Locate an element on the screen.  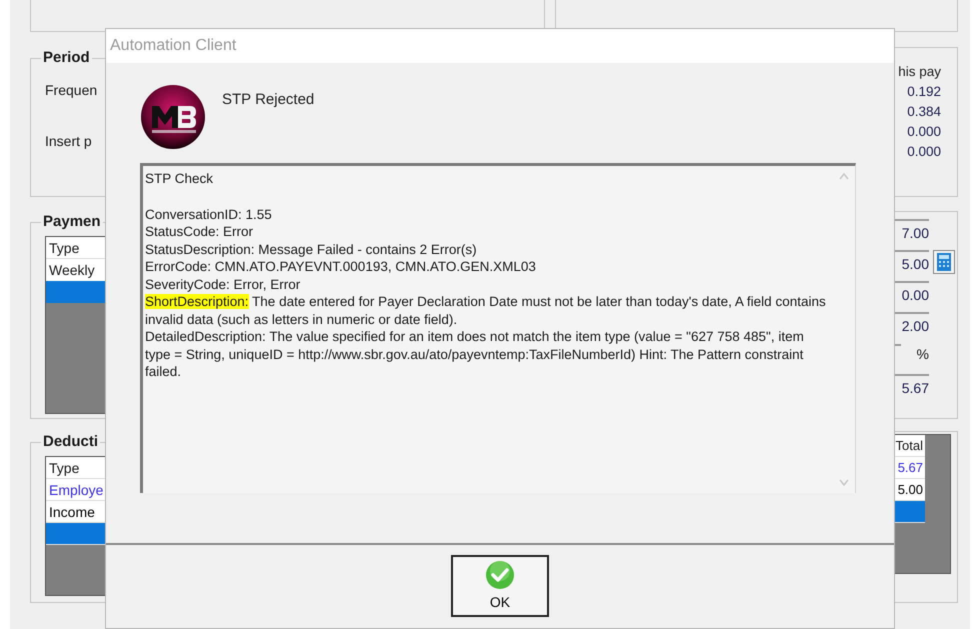
value-text: 0.384 is located at coordinates (924, 112).